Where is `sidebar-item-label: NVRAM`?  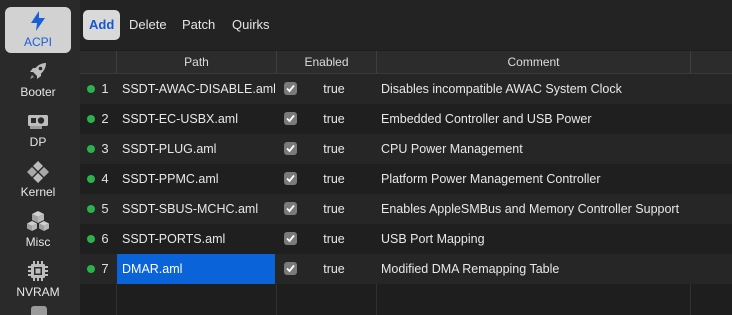 sidebar-item-label: NVRAM is located at coordinates (38, 292).